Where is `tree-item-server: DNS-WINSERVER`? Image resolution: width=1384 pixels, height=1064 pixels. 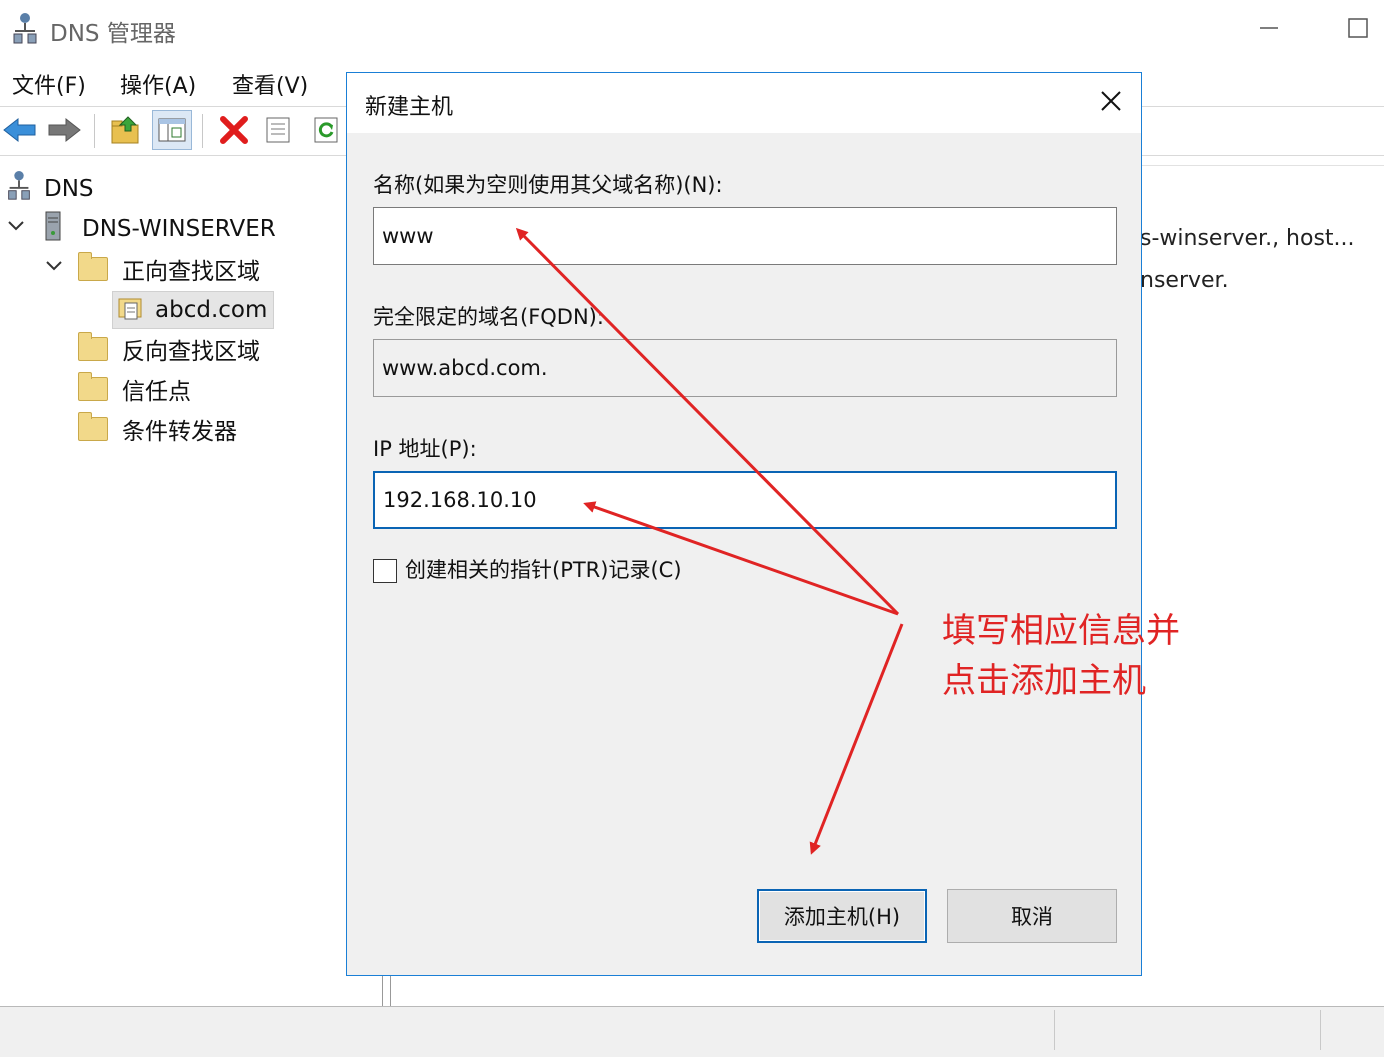 tree-item-server: DNS-WINSERVER is located at coordinates (141, 229).